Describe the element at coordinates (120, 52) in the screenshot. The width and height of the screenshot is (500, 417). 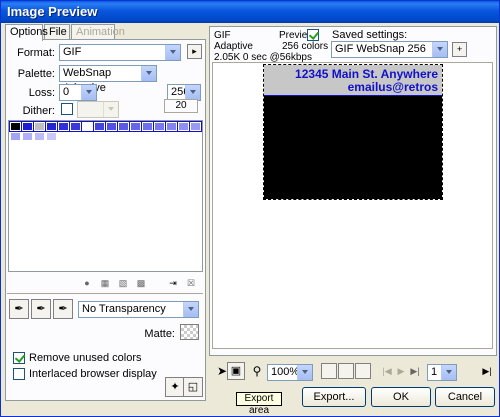
I see `format-select: GIF` at that location.